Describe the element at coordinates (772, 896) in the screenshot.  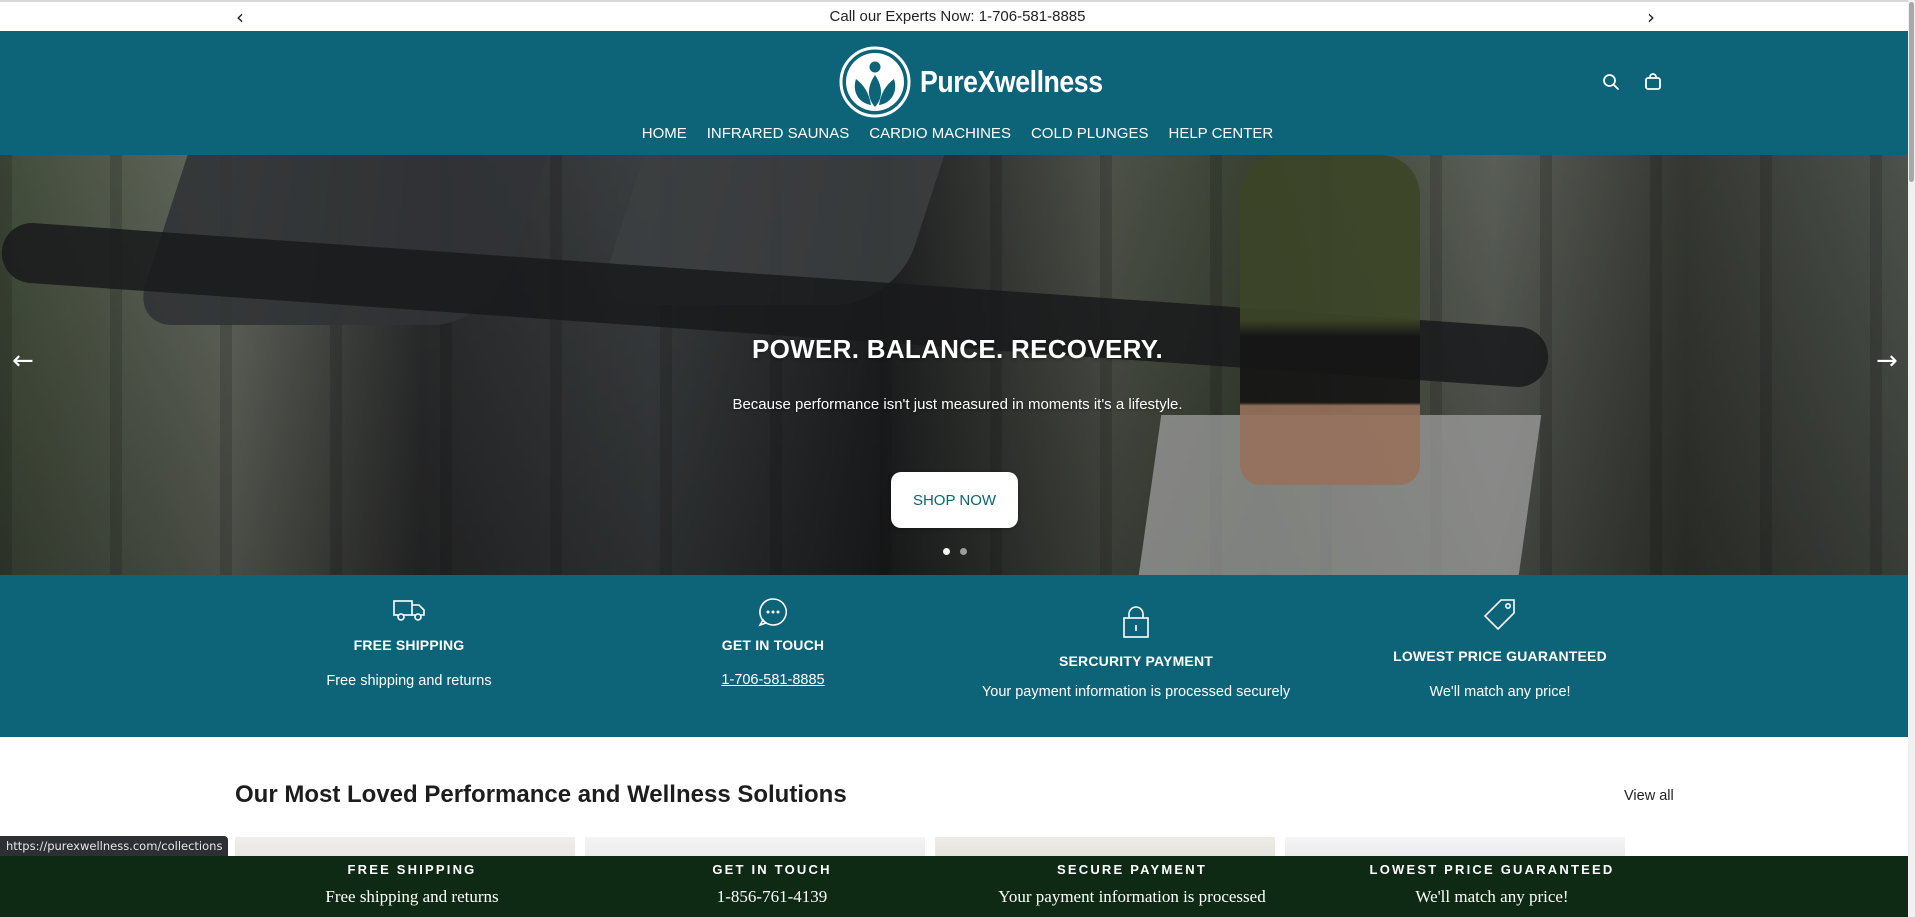
I see `sticky-item-description: 1-856-761-4139` at that location.